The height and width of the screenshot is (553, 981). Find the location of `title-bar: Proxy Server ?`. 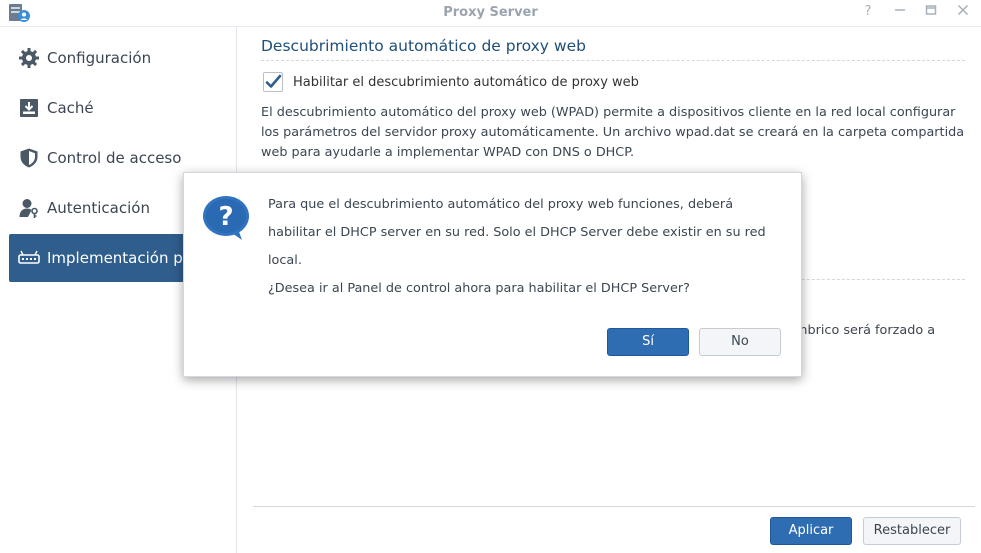

title-bar: Proxy Server ? is located at coordinates (490, 13).